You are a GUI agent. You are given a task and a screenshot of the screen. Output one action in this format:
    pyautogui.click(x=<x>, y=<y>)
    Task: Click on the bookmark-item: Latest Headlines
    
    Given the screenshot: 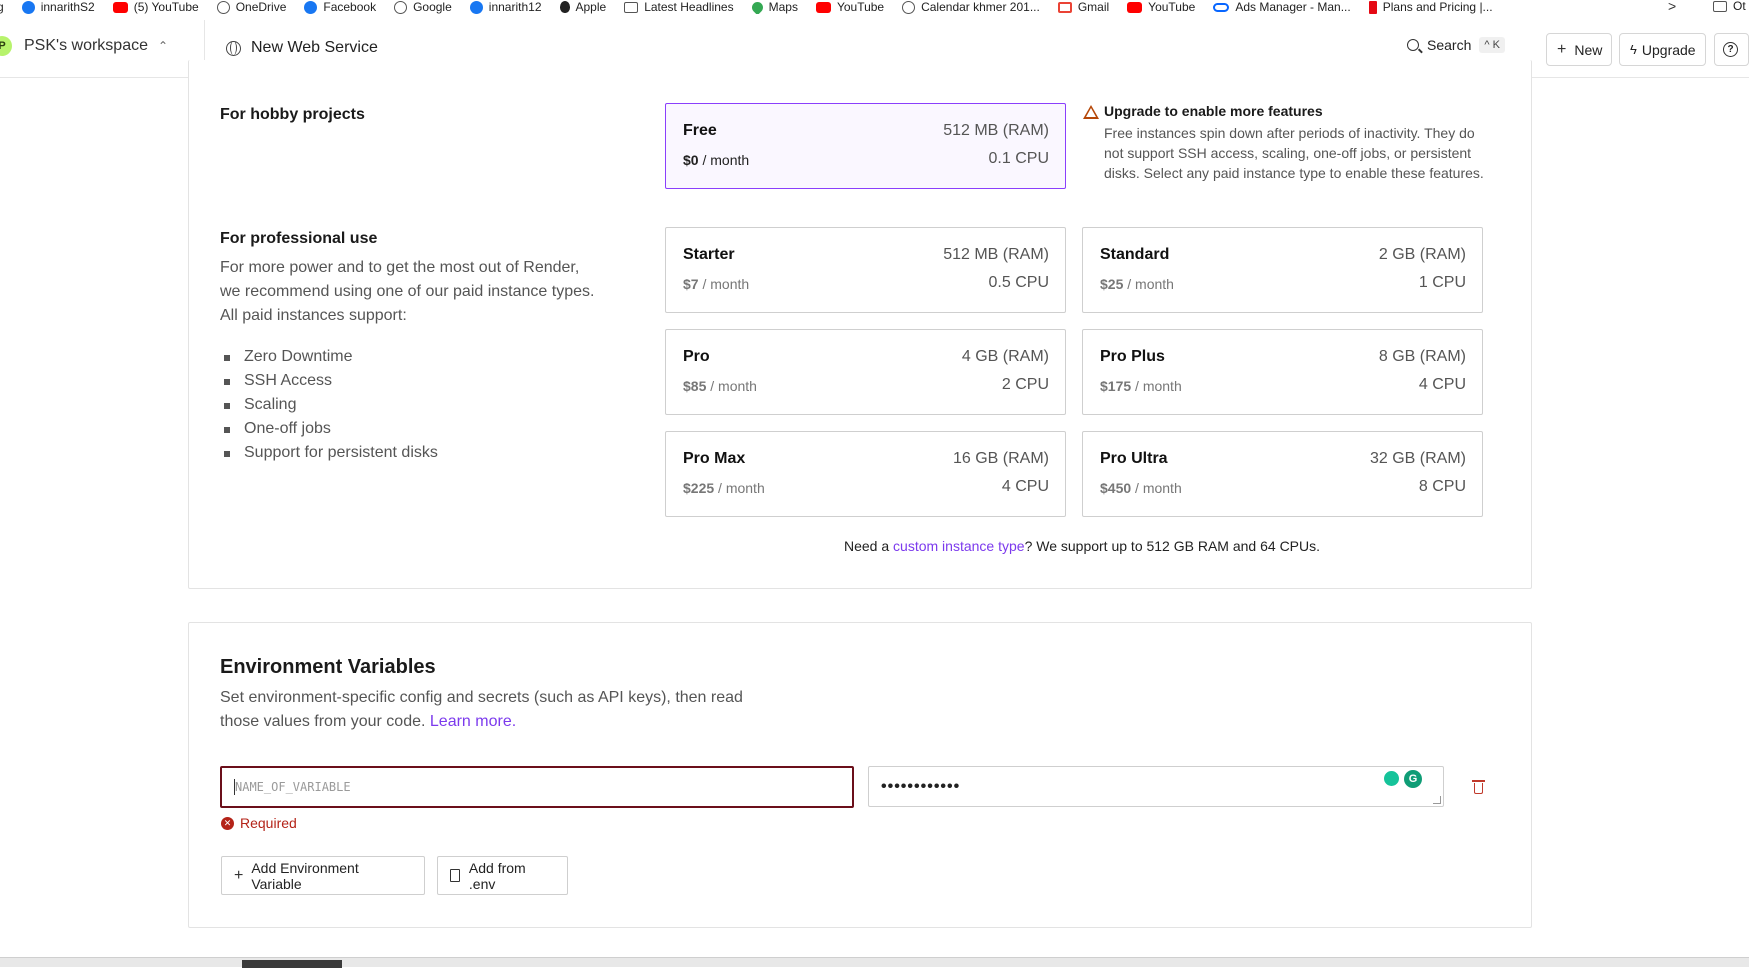 What is the action you would take?
    pyautogui.click(x=679, y=7)
    